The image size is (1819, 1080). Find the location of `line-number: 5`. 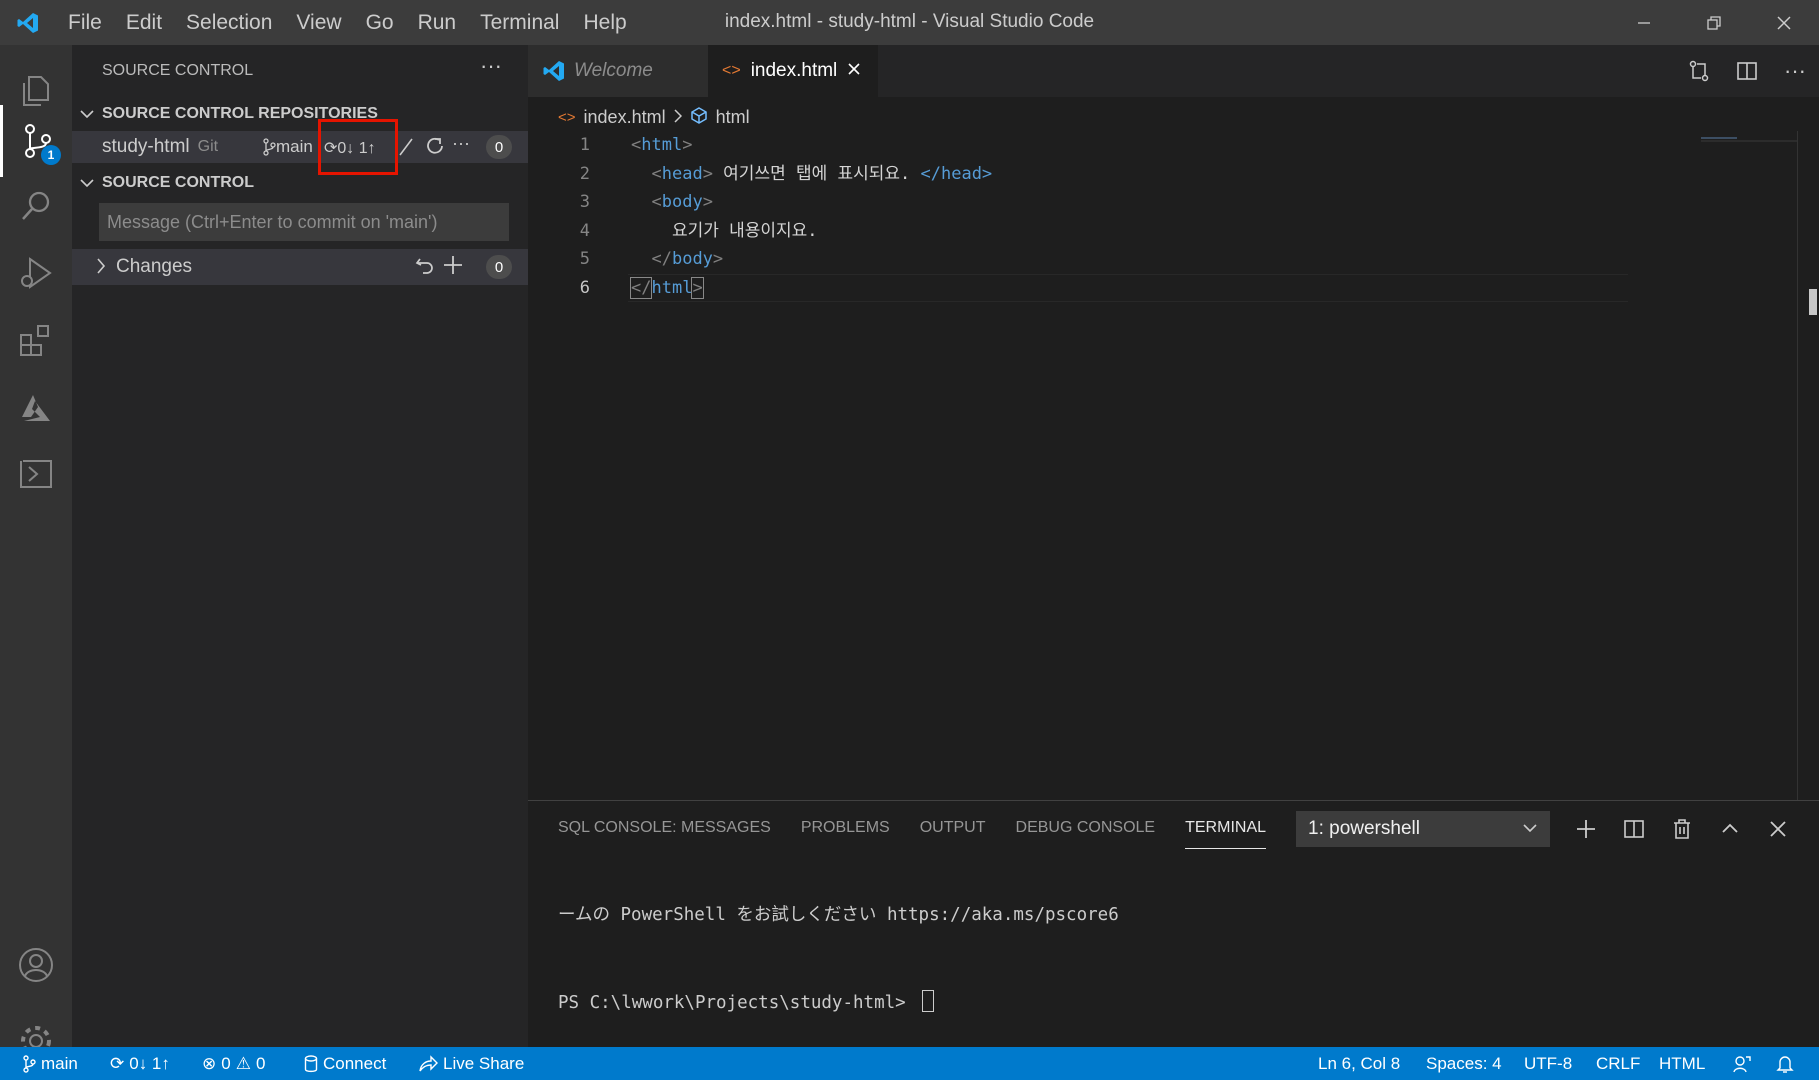

line-number: 5 is located at coordinates (584, 259).